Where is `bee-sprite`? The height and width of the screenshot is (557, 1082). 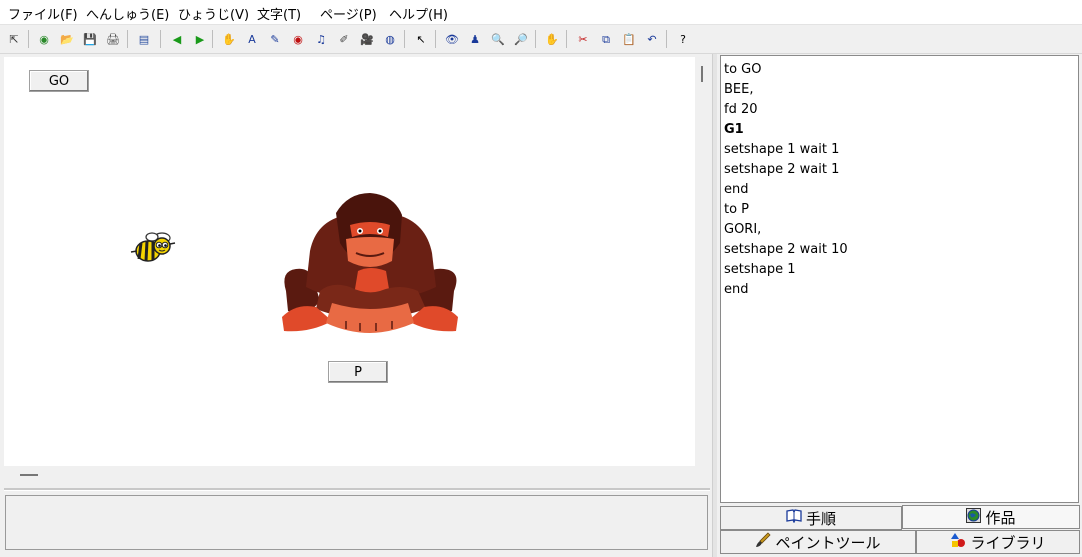 bee-sprite is located at coordinates (152, 249).